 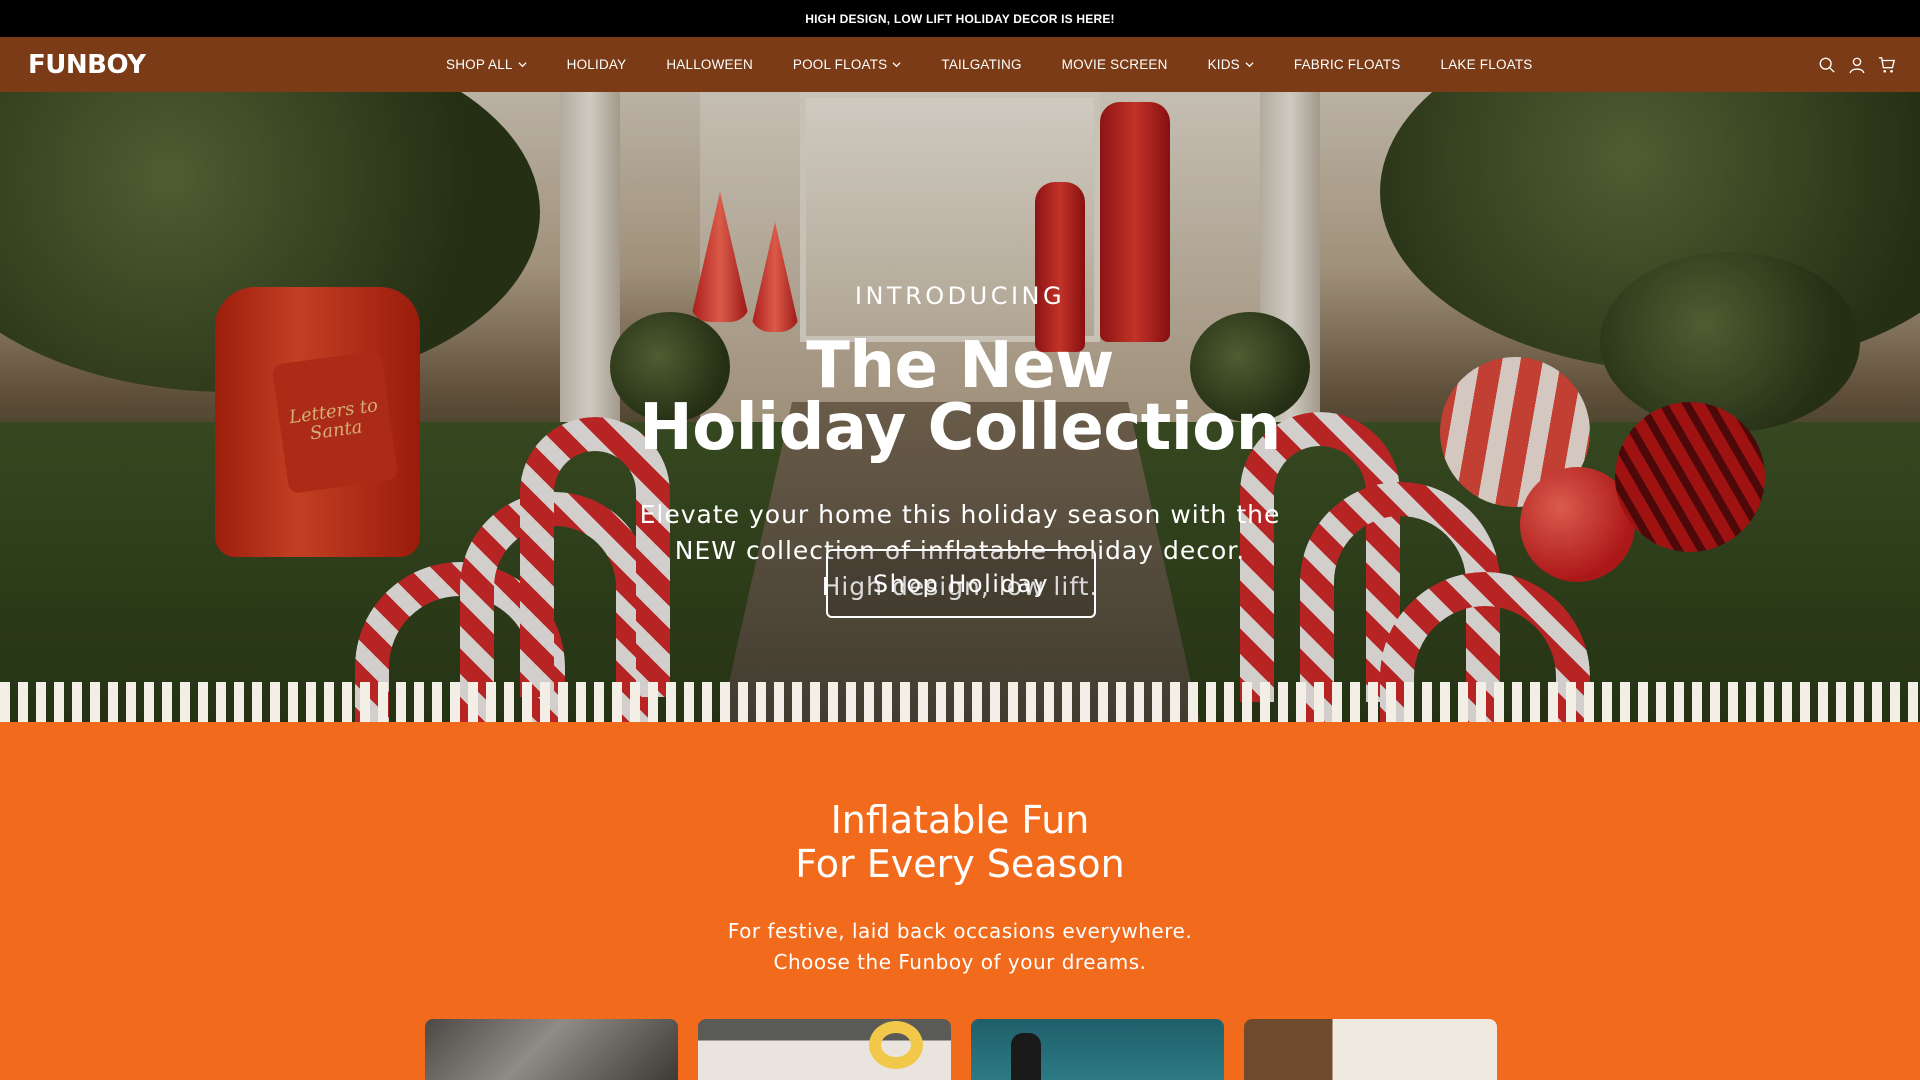 I want to click on nav-item-kids: KIDS, so click(x=1231, y=64).